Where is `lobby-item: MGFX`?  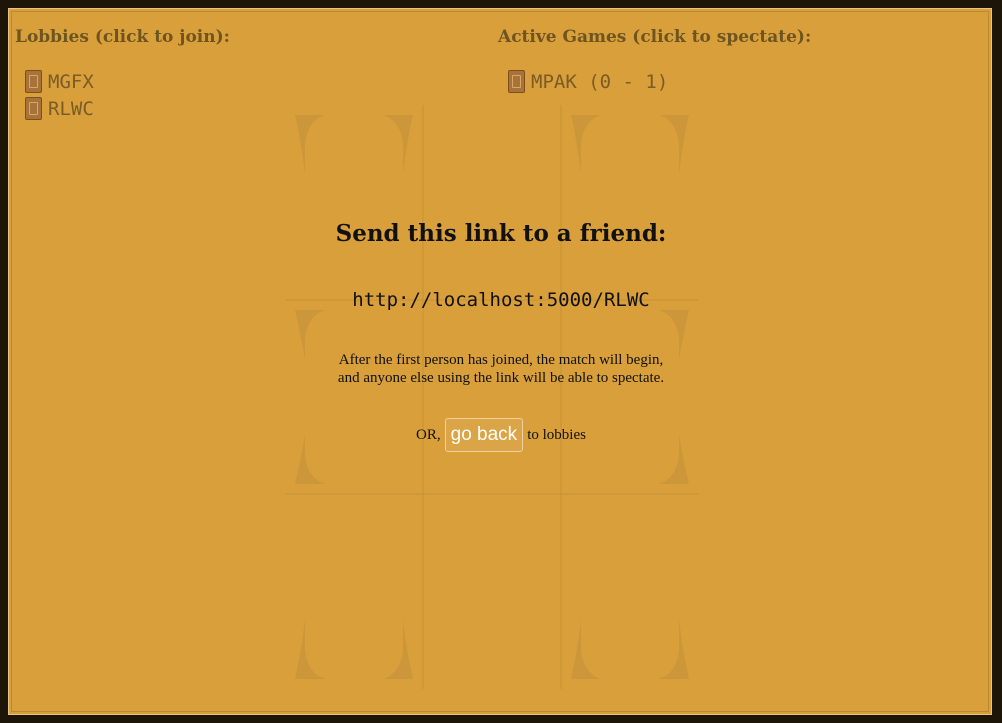 lobby-item: MGFX is located at coordinates (59, 81).